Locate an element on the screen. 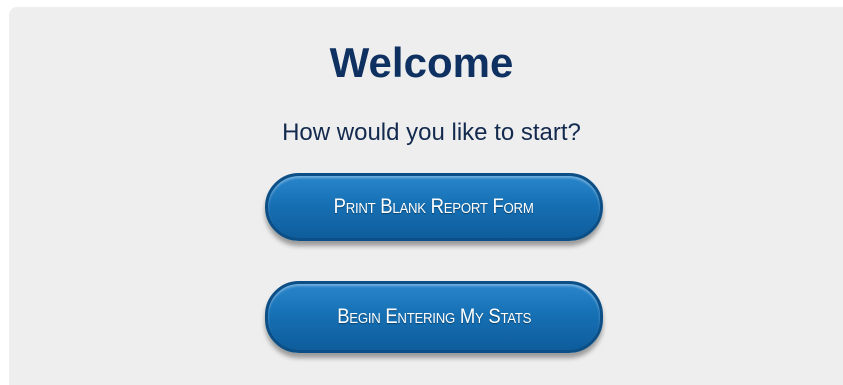 The width and height of the screenshot is (843, 385). begin-entering-stats-label: Begin Entering My Stats is located at coordinates (434, 316).